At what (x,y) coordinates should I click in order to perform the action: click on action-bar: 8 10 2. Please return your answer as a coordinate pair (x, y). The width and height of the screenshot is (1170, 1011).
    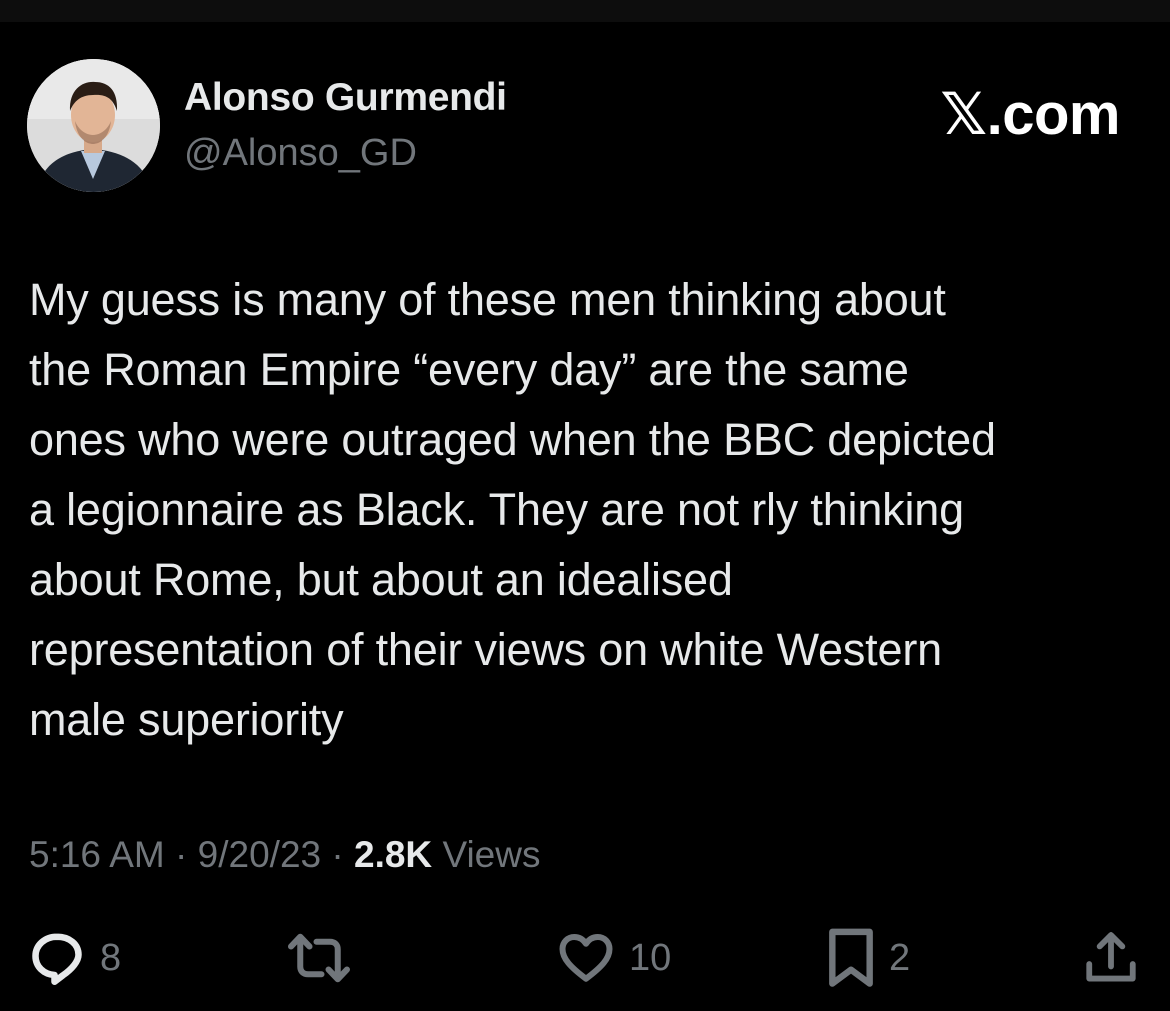
    Looking at the image, I should click on (585, 960).